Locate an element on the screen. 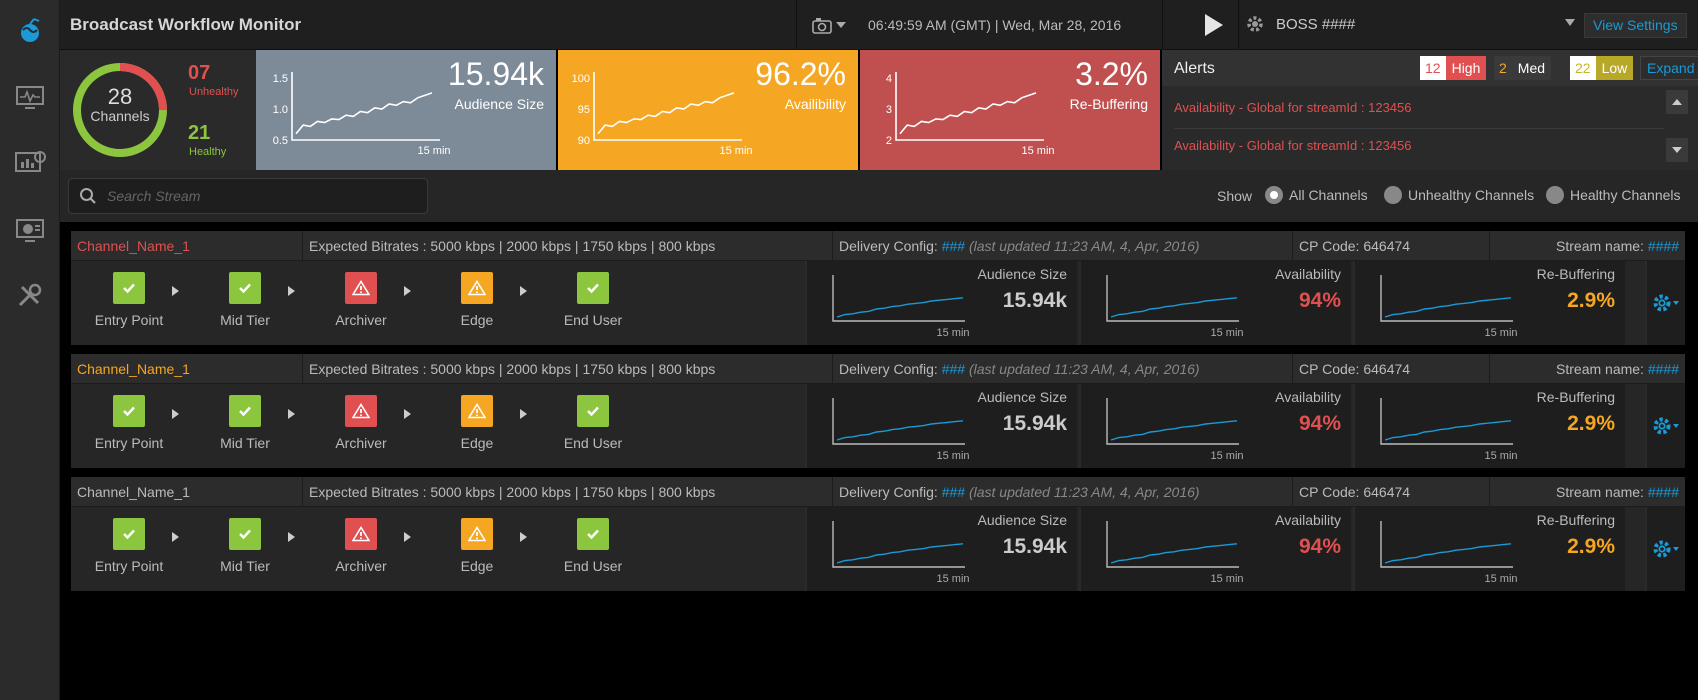 The height and width of the screenshot is (700, 1698). alert-high-label: High is located at coordinates (1466, 68).